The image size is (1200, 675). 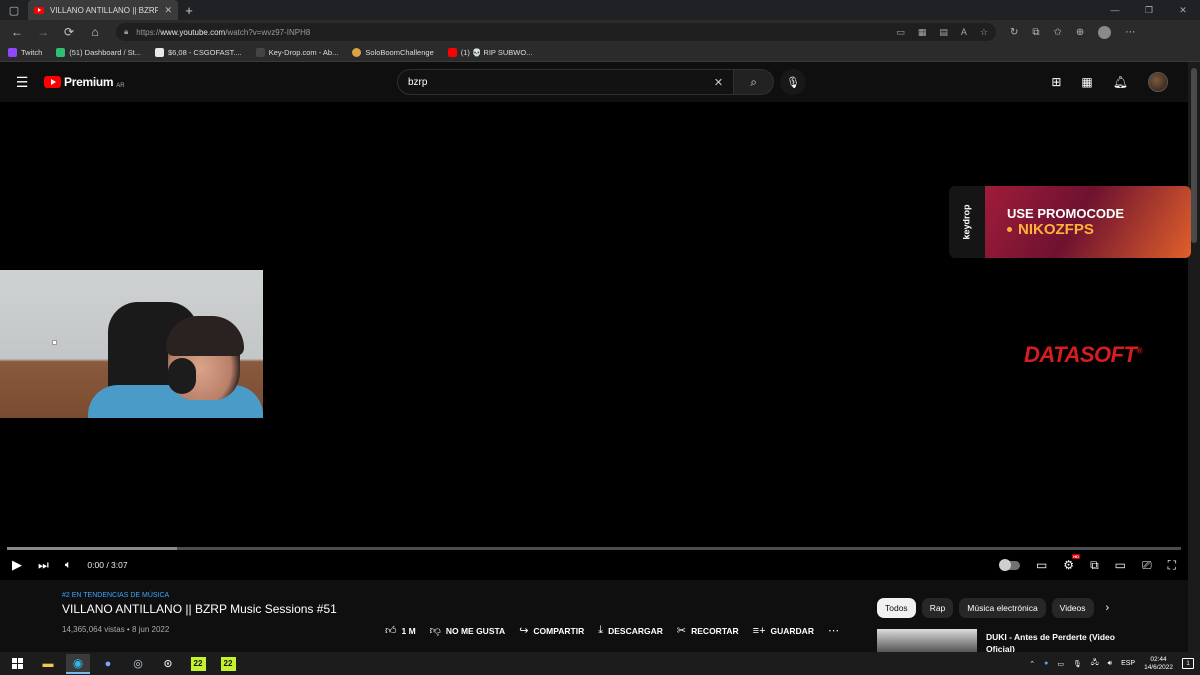 I want to click on menu-icon: ☰, so click(x=22, y=82).